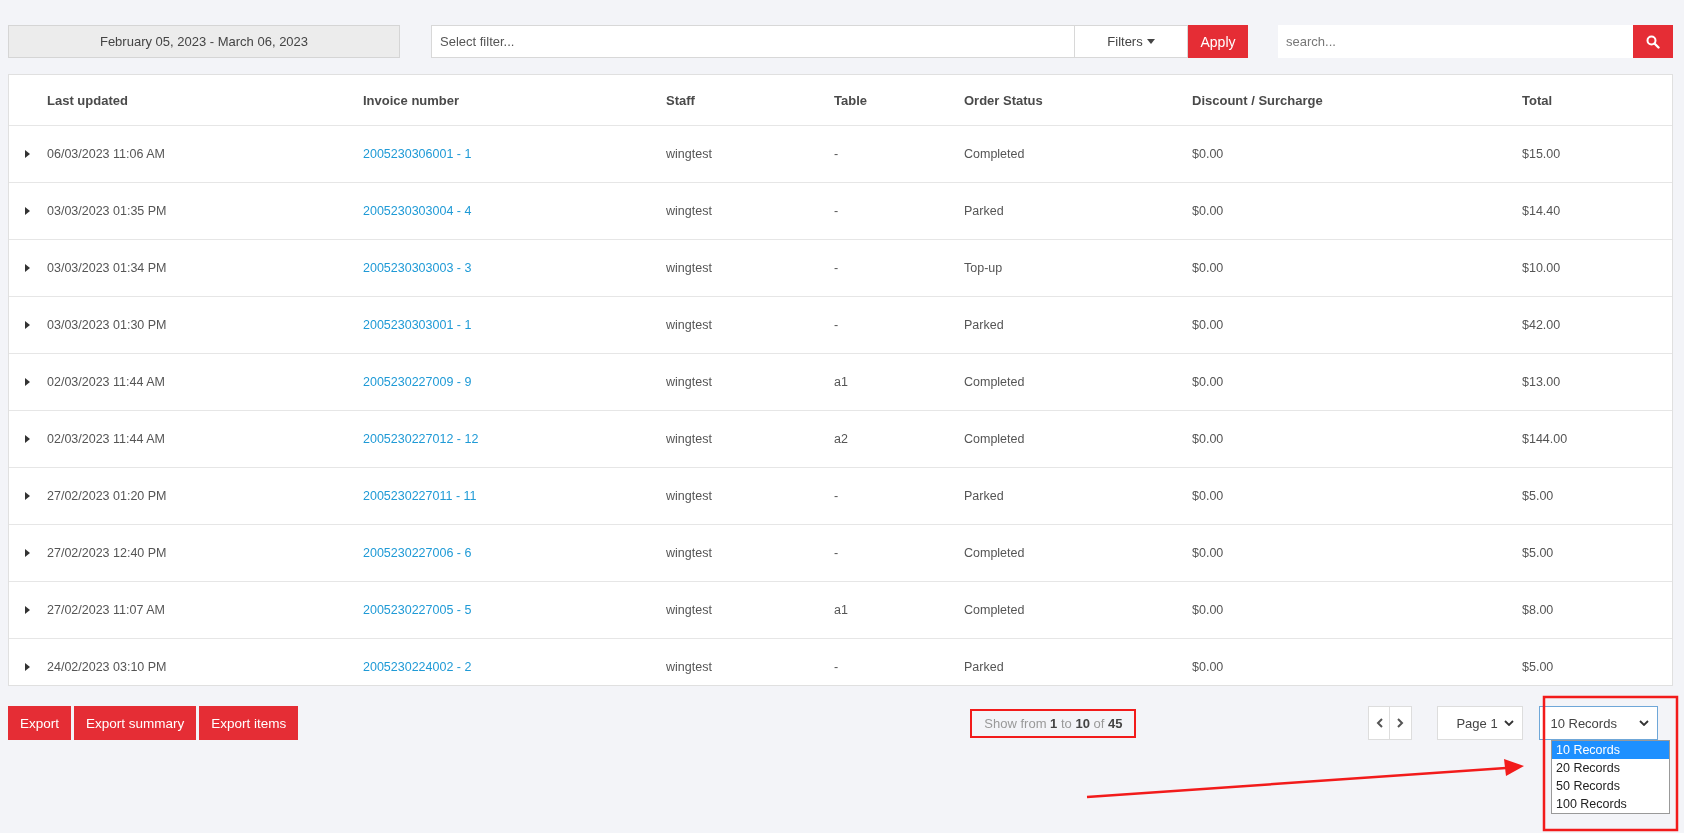 Image resolution: width=1684 pixels, height=833 pixels. I want to click on chevron-left-icon, so click(1379, 723).